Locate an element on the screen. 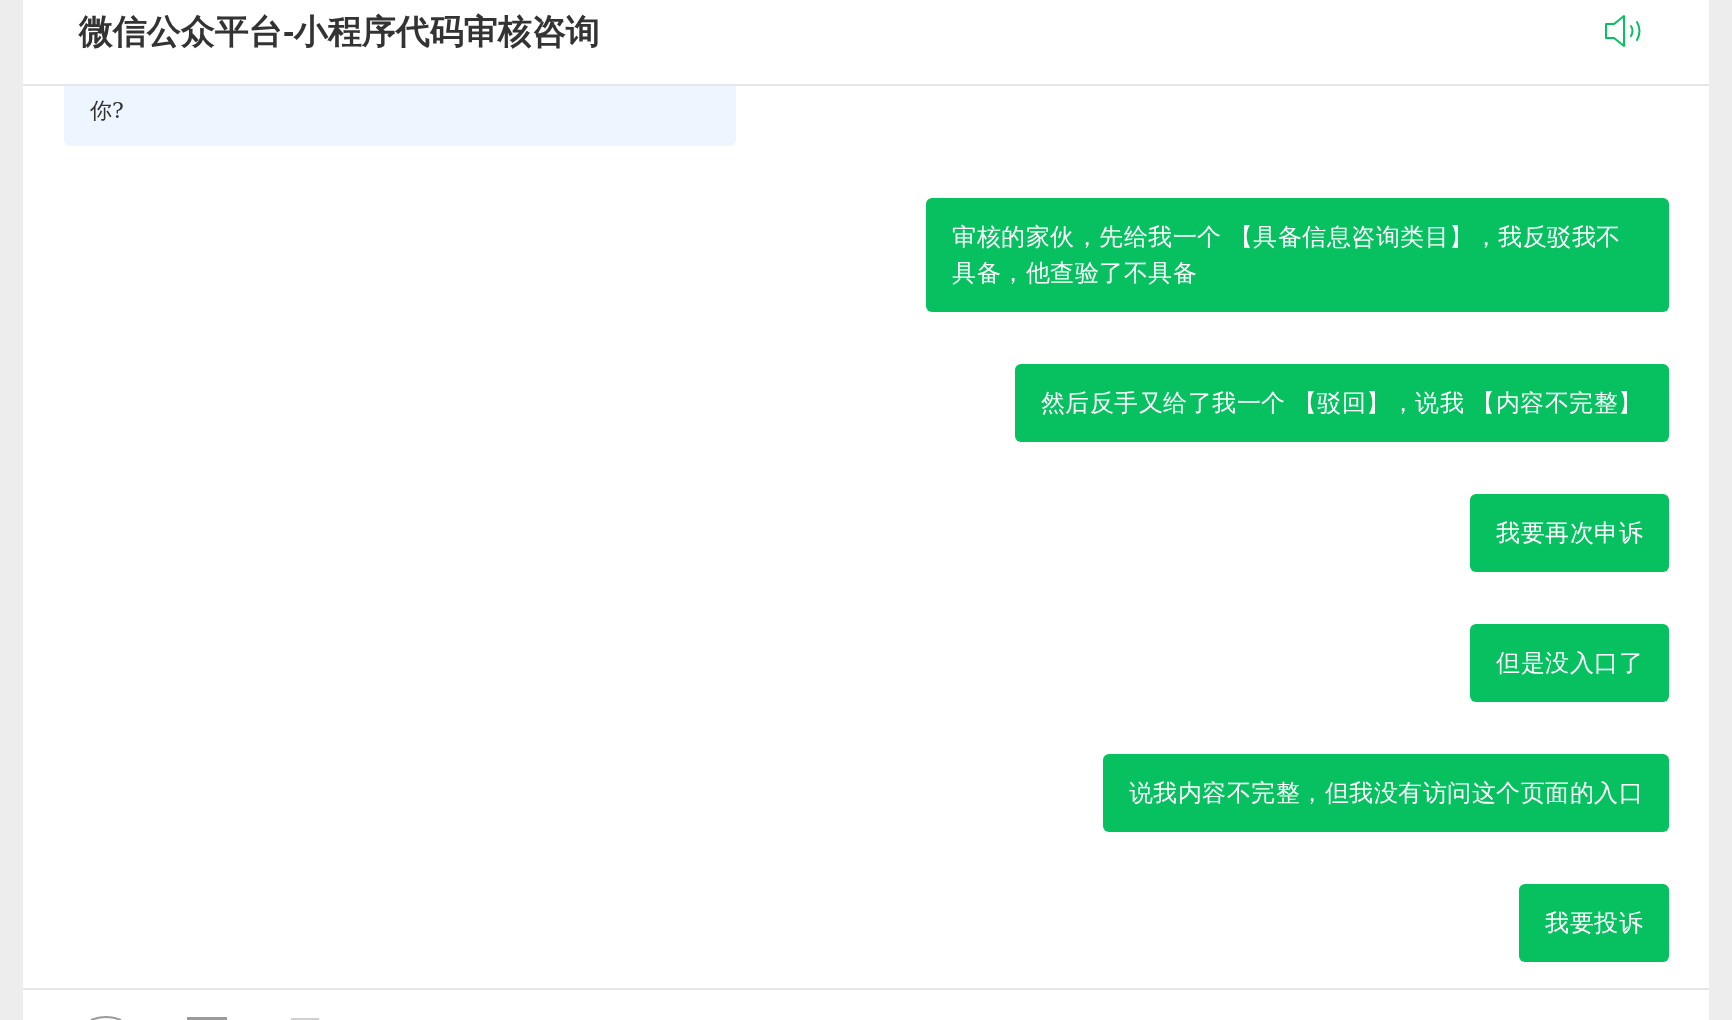  sent-message-bubble: 但是没入口了 is located at coordinates (1569, 663).